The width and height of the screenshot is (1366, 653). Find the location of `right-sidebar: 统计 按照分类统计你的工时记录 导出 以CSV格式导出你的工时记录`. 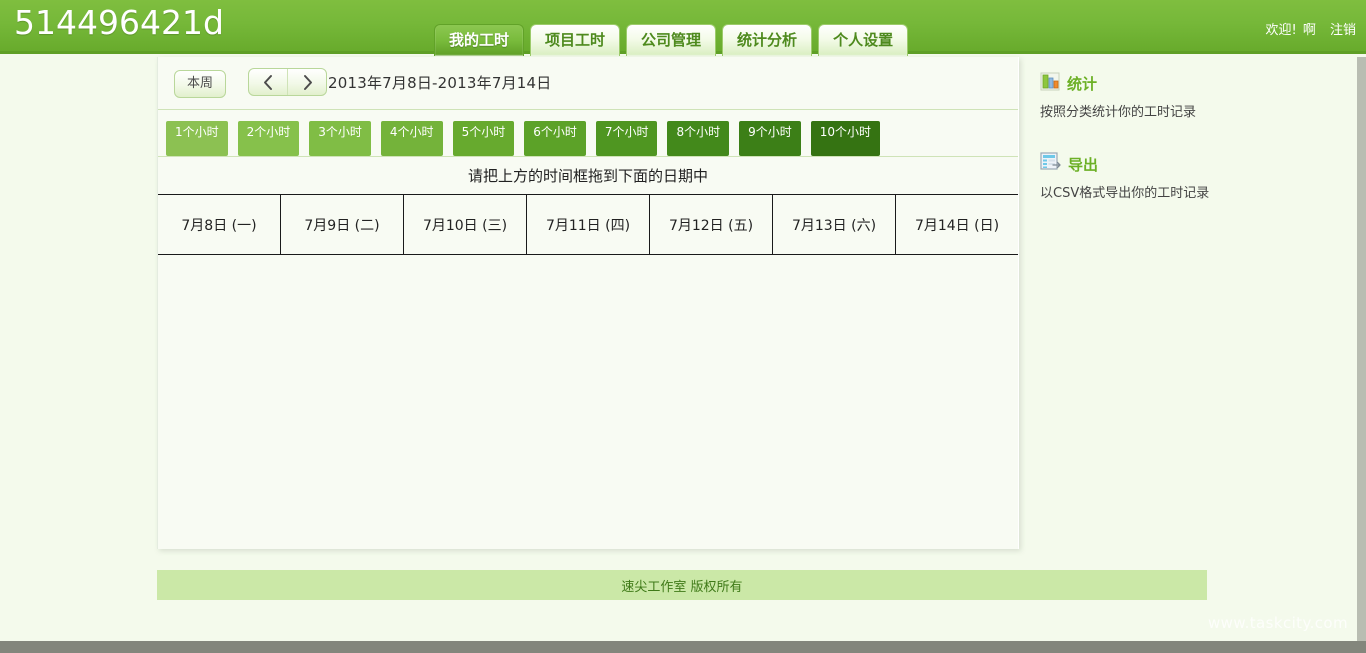

right-sidebar: 统计 按照分类统计你的工时记录 导出 以CSV格式导出你的工时记录 is located at coordinates (1190, 152).